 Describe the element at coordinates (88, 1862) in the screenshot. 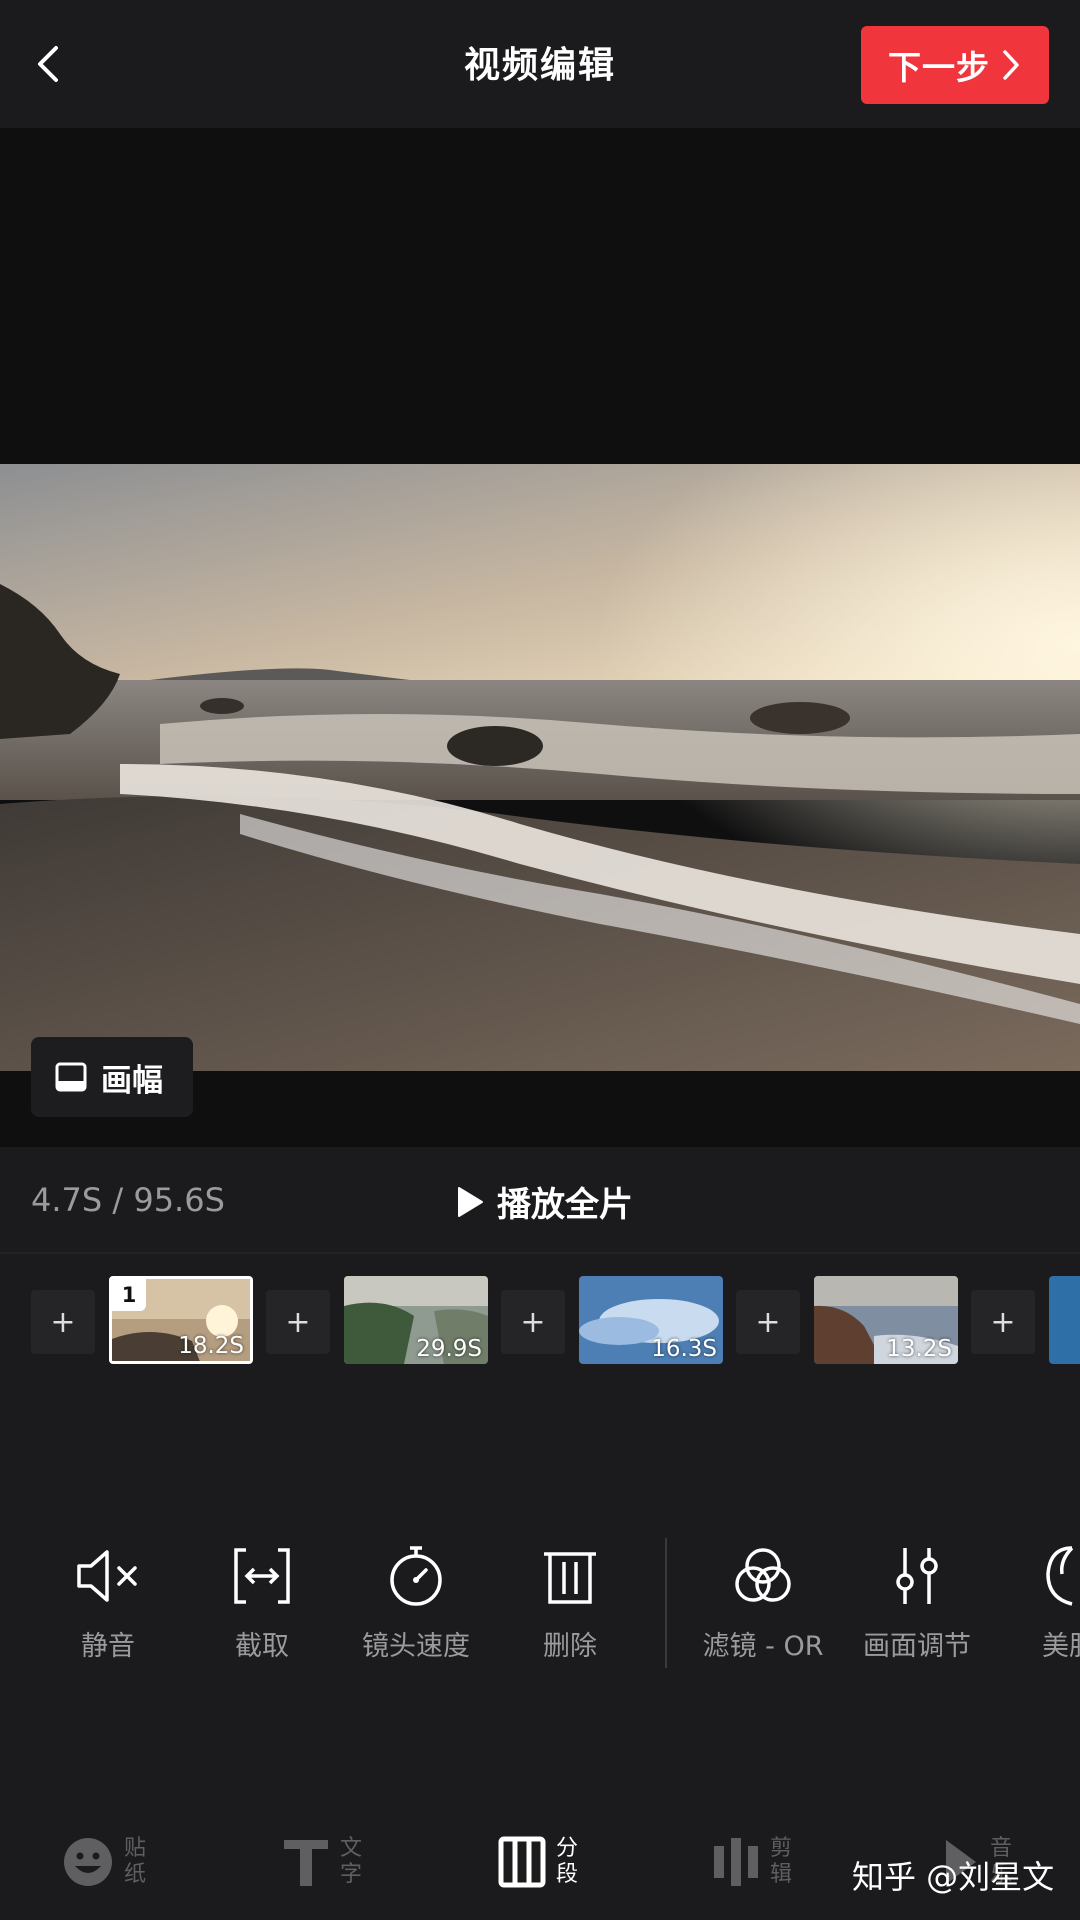

I see `sticker-icon` at that location.